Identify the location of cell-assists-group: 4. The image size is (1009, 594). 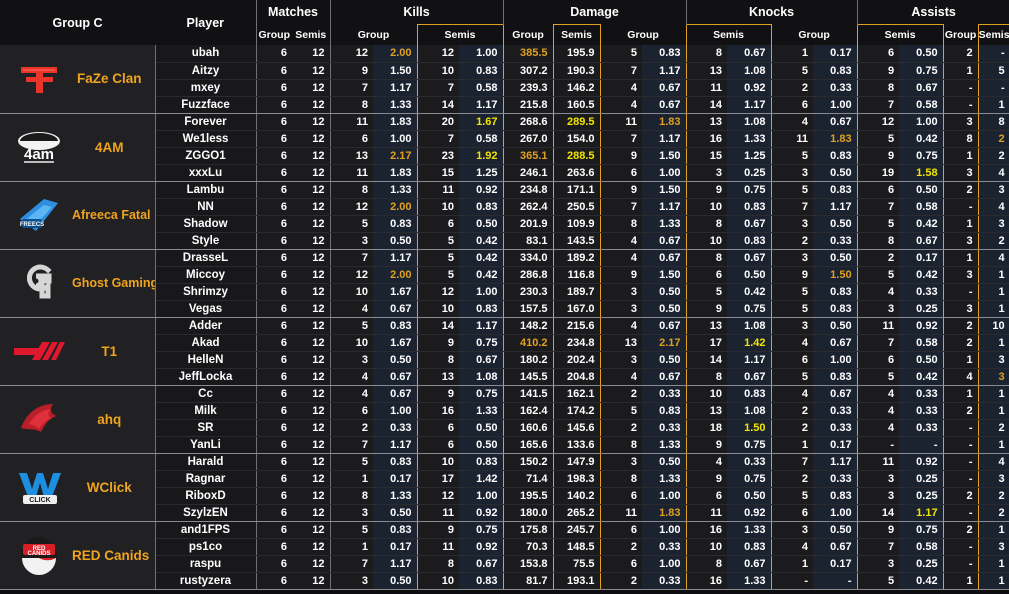
(792, 394).